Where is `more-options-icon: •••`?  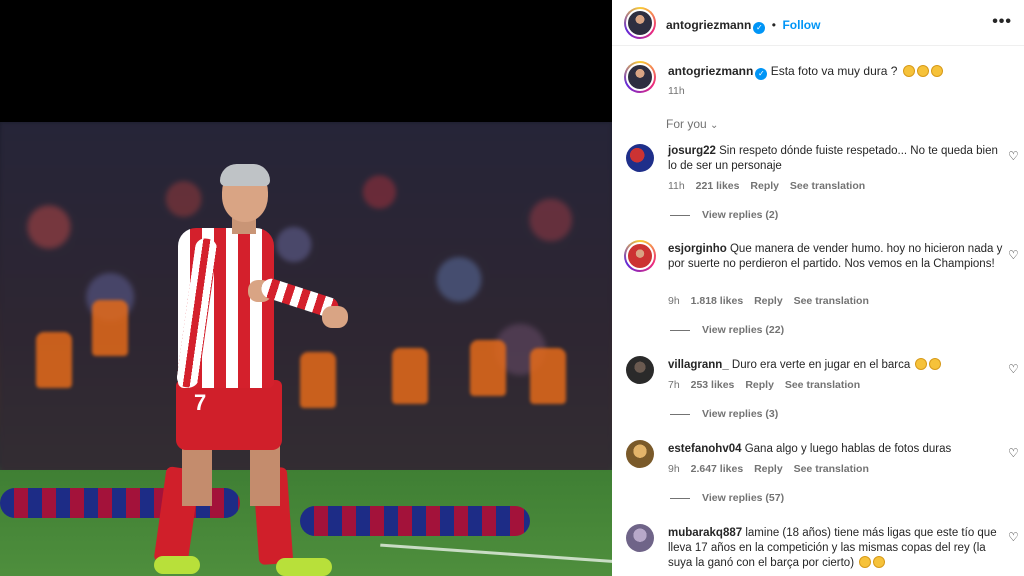
more-options-icon: ••• is located at coordinates (1002, 22).